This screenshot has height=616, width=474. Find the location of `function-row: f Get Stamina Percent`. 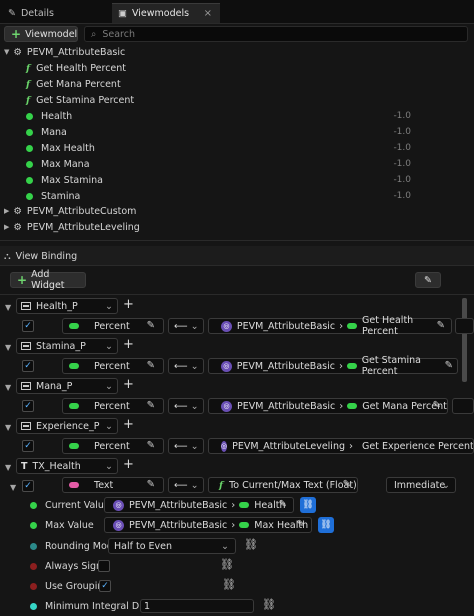

function-row: f Get Stamina Percent is located at coordinates (80, 100).